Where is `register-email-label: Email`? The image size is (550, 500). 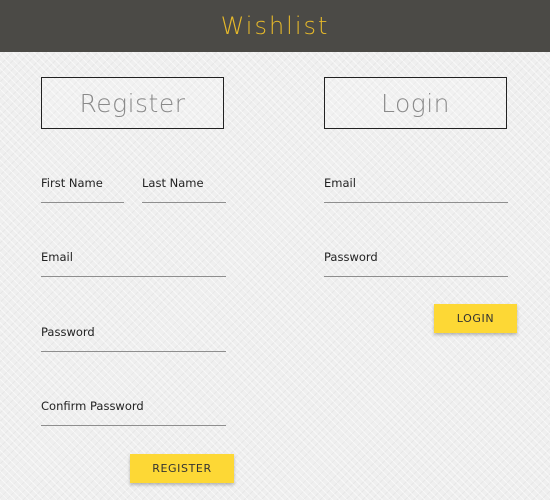 register-email-label: Email is located at coordinates (57, 257).